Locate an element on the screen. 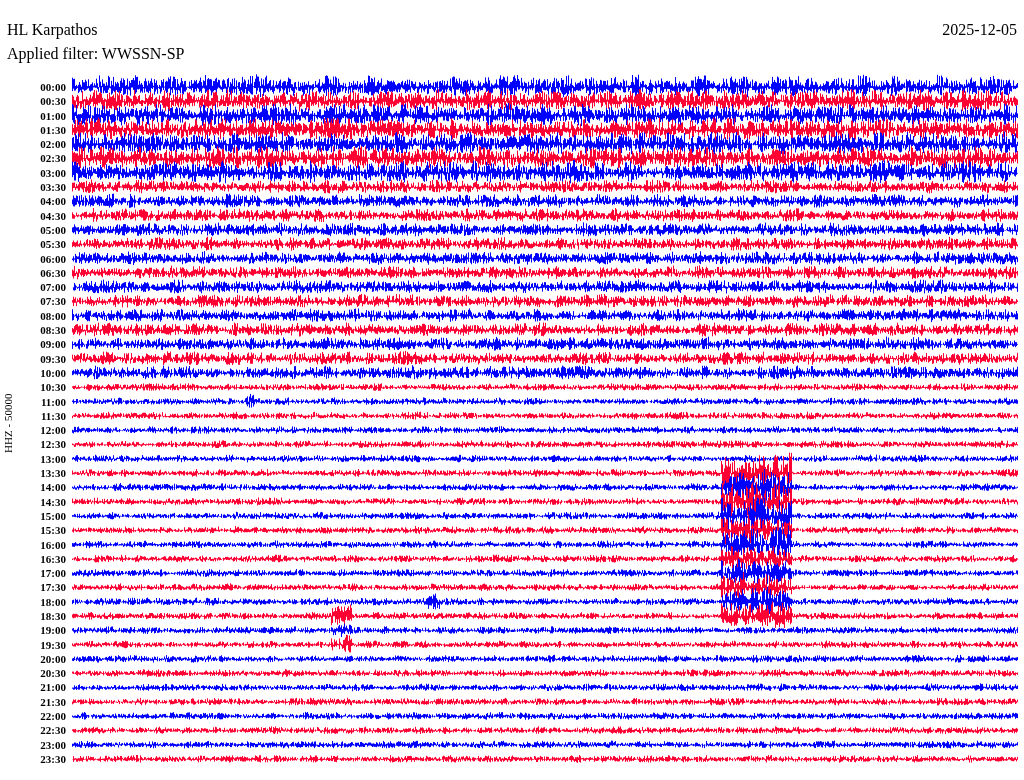 Image resolution: width=1024 pixels, height=780 pixels. time-label: 01:30 is located at coordinates (52, 130).